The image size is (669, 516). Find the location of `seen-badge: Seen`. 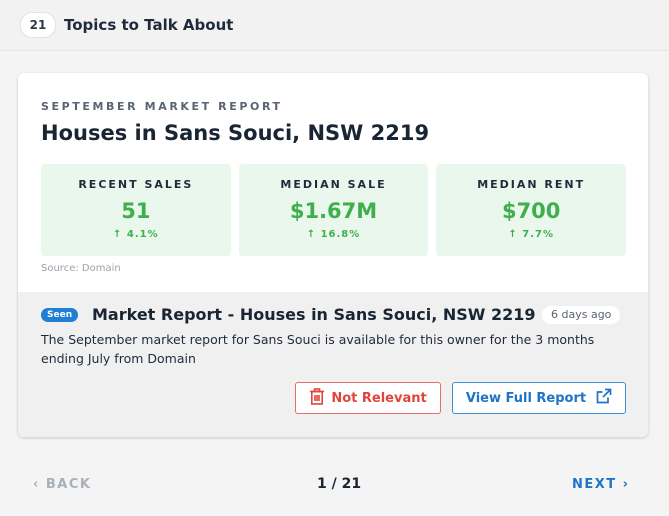

seen-badge: Seen is located at coordinates (60, 315).